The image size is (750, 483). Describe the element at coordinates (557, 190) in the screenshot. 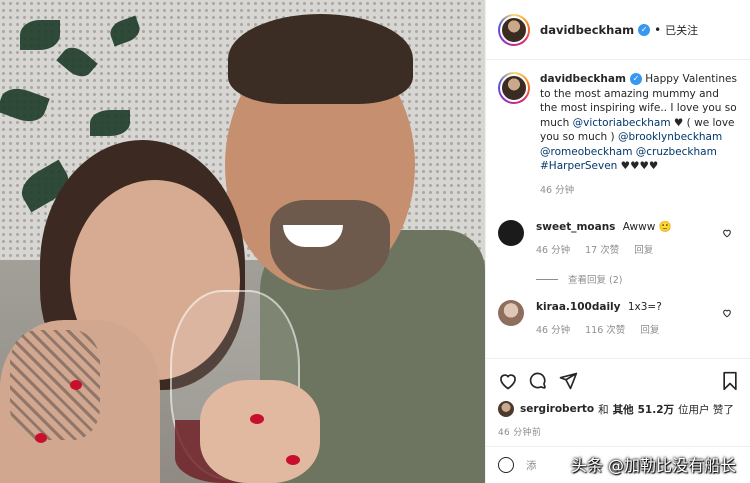

I see `caption-time: 46 分钟` at that location.